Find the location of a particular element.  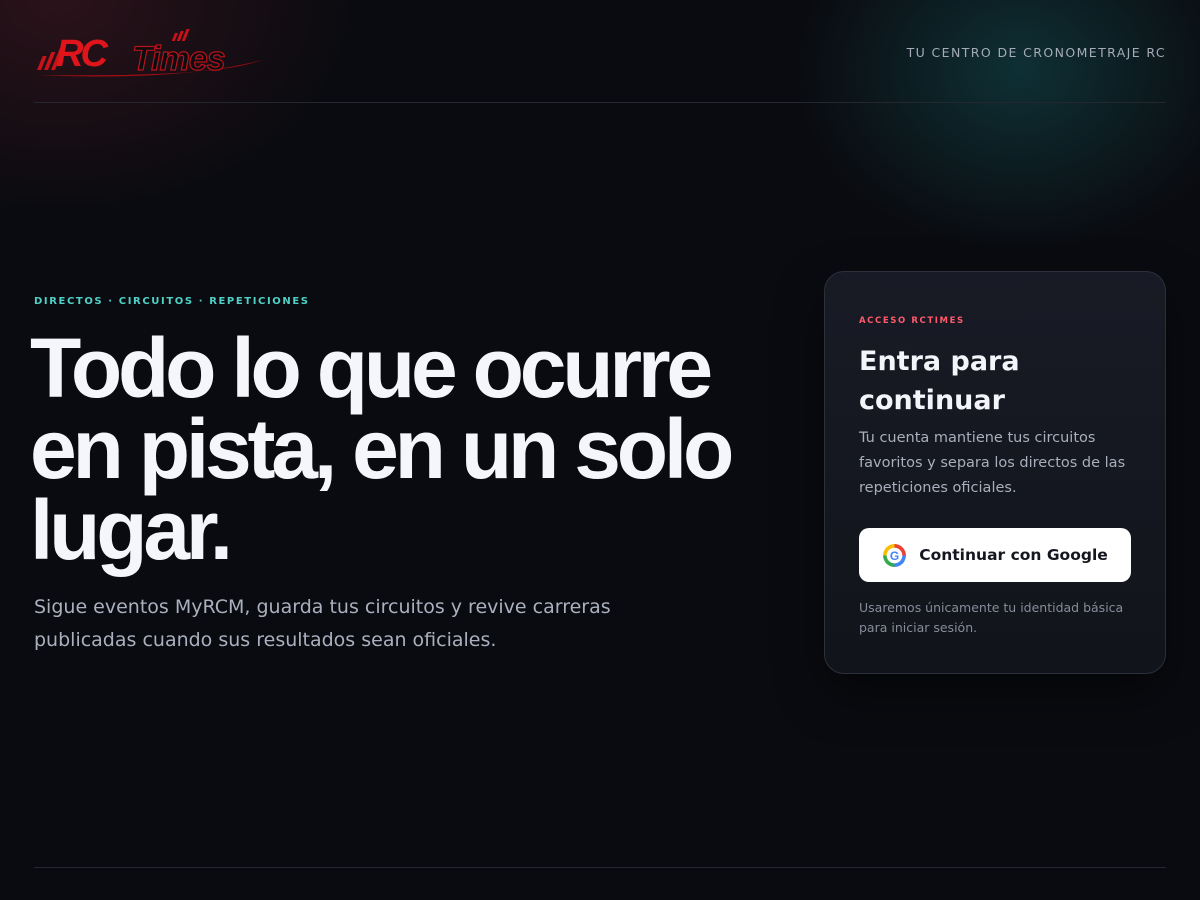

svg-text: G is located at coordinates (894, 555).